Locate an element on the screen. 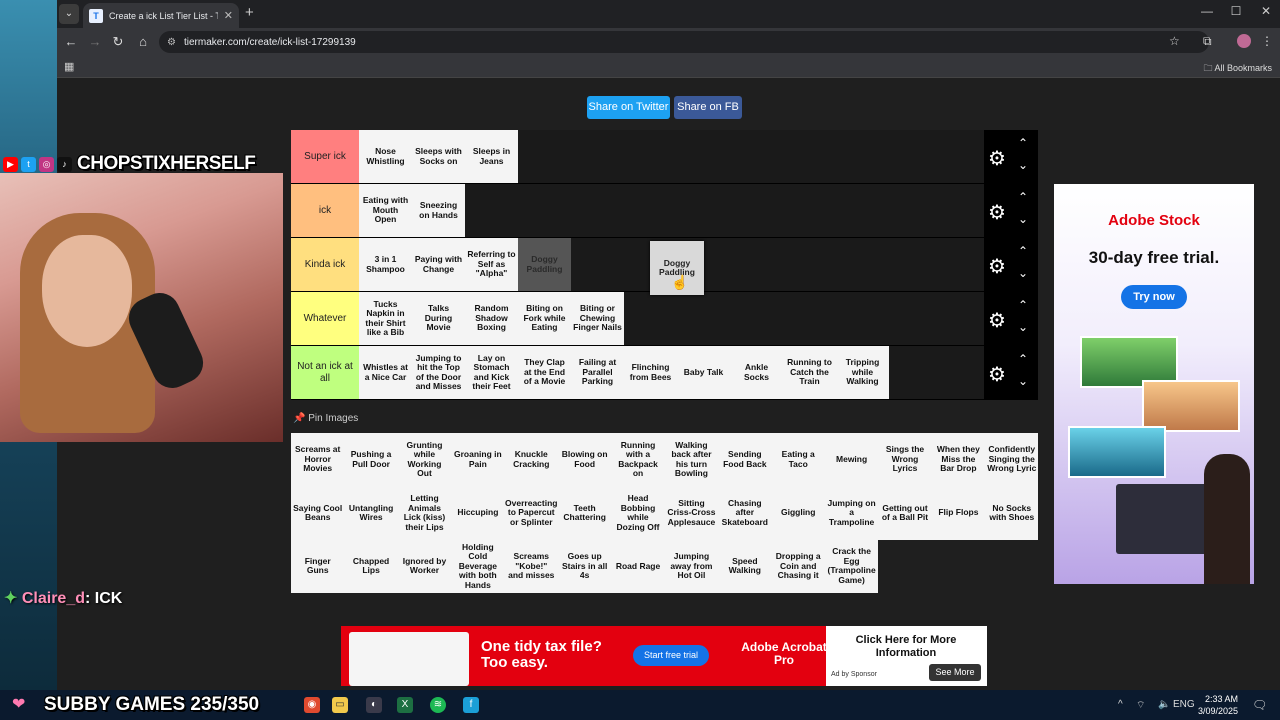 The height and width of the screenshot is (720, 1280). taskbar-app-blue-icon: f is located at coordinates (471, 705).